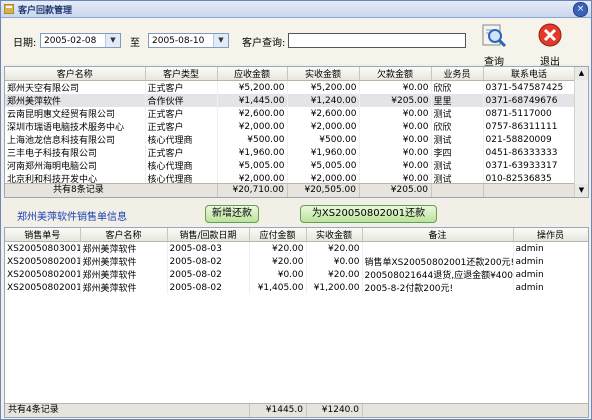 This screenshot has width=592, height=420. What do you see at coordinates (334, 261) in the screenshot?
I see `received-cell: ¥0.00` at bounding box center [334, 261].